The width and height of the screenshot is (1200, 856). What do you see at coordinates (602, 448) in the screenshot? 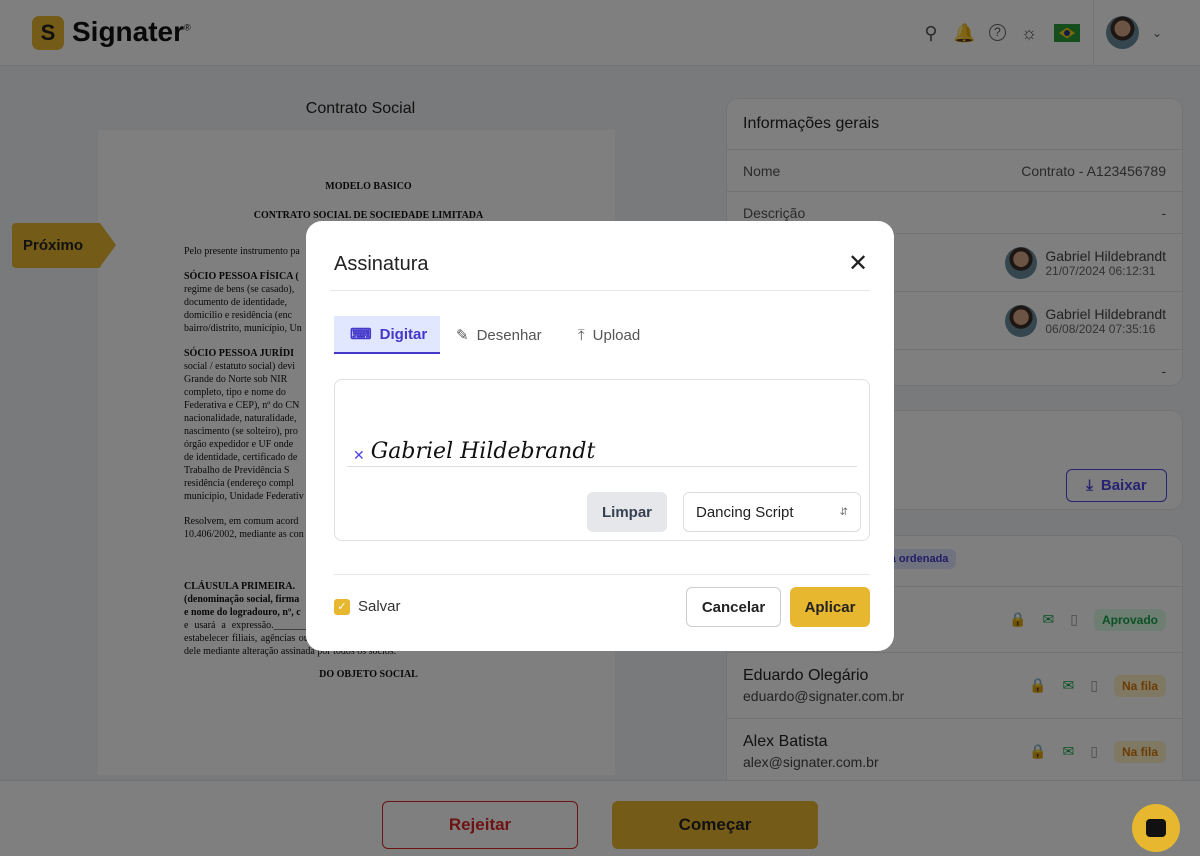
I see `signature-input: ✕ Gabriel Hildebrandt` at bounding box center [602, 448].